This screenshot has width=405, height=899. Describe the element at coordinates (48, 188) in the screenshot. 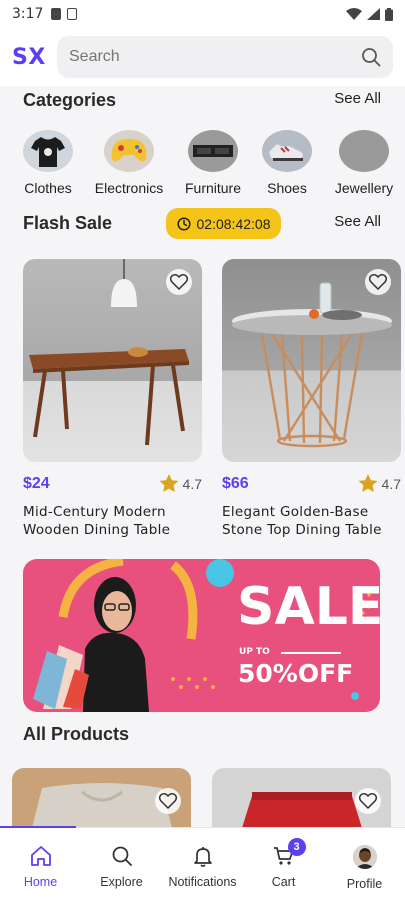

I see `category-label: Clothes` at that location.